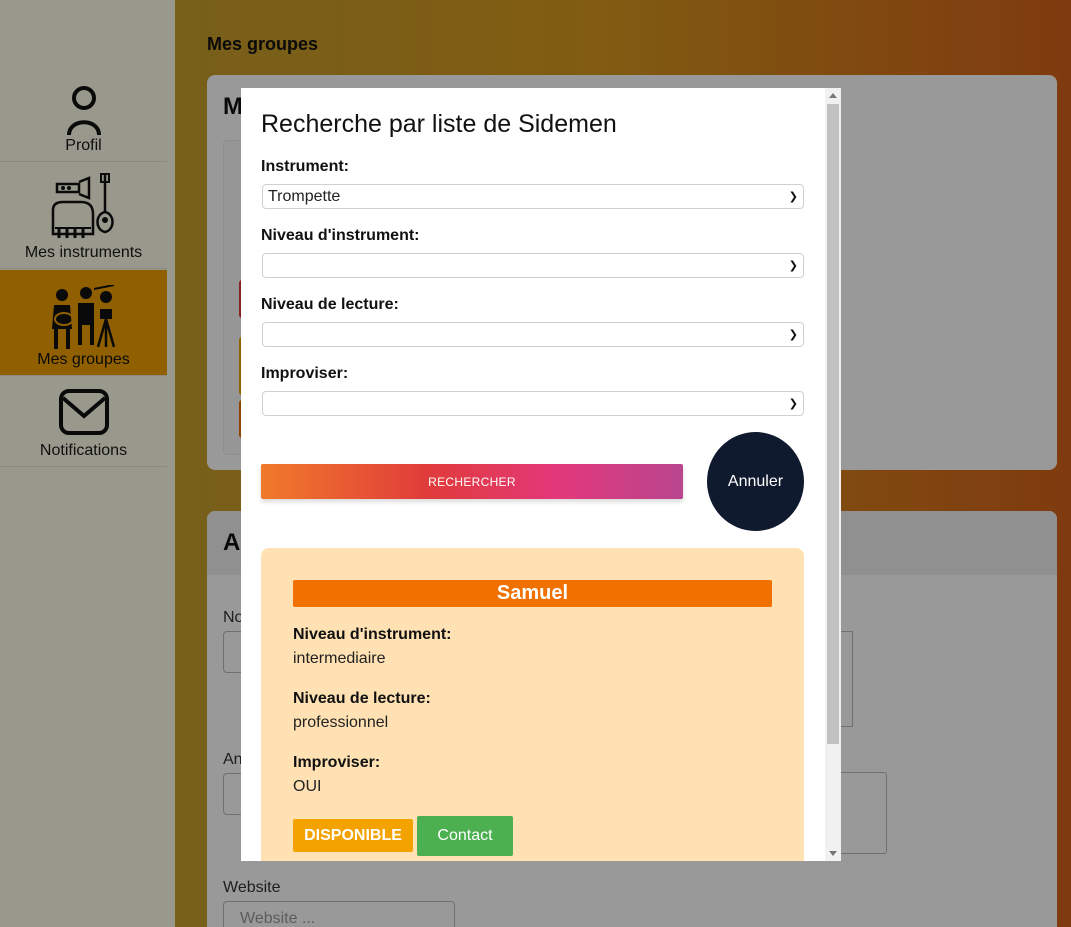  Describe the element at coordinates (362, 698) in the screenshot. I see `result-reading-level-label: Niveau de lecture:` at that location.